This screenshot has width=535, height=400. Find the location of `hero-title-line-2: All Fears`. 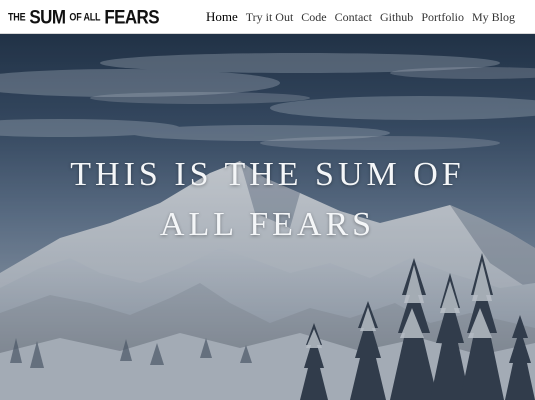

hero-title-line-2: All Fears is located at coordinates (267, 224).